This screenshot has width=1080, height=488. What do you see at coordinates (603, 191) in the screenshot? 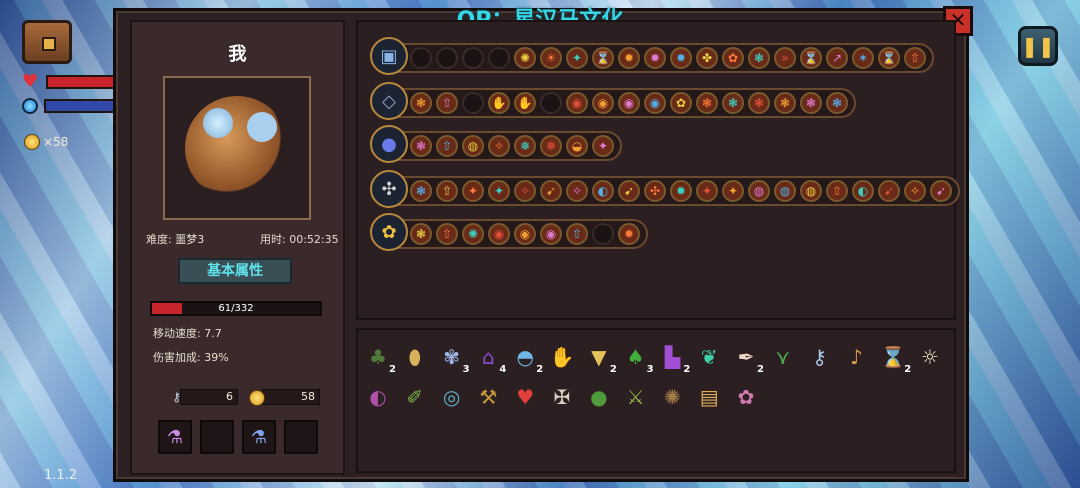
I see `rune-icon: ◐` at bounding box center [603, 191].